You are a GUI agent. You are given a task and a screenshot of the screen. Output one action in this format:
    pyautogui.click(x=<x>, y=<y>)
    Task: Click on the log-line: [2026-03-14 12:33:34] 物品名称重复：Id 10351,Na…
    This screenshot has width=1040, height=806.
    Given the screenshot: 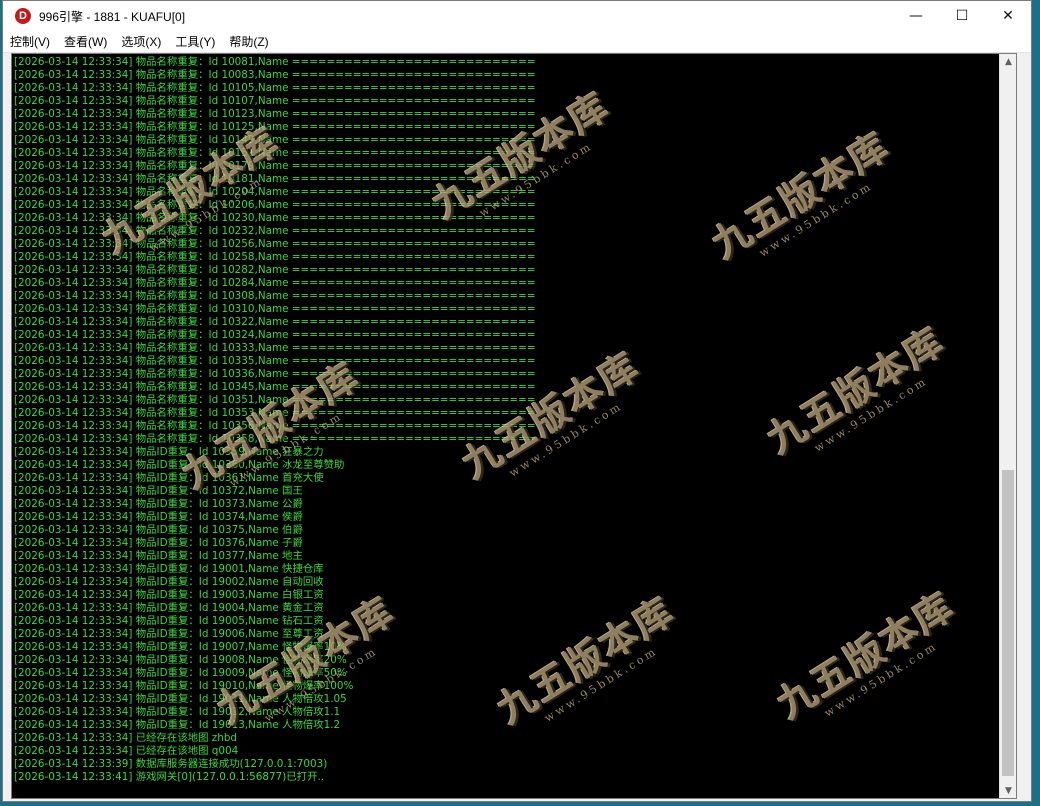 What is the action you would take?
    pyautogui.click(x=275, y=400)
    